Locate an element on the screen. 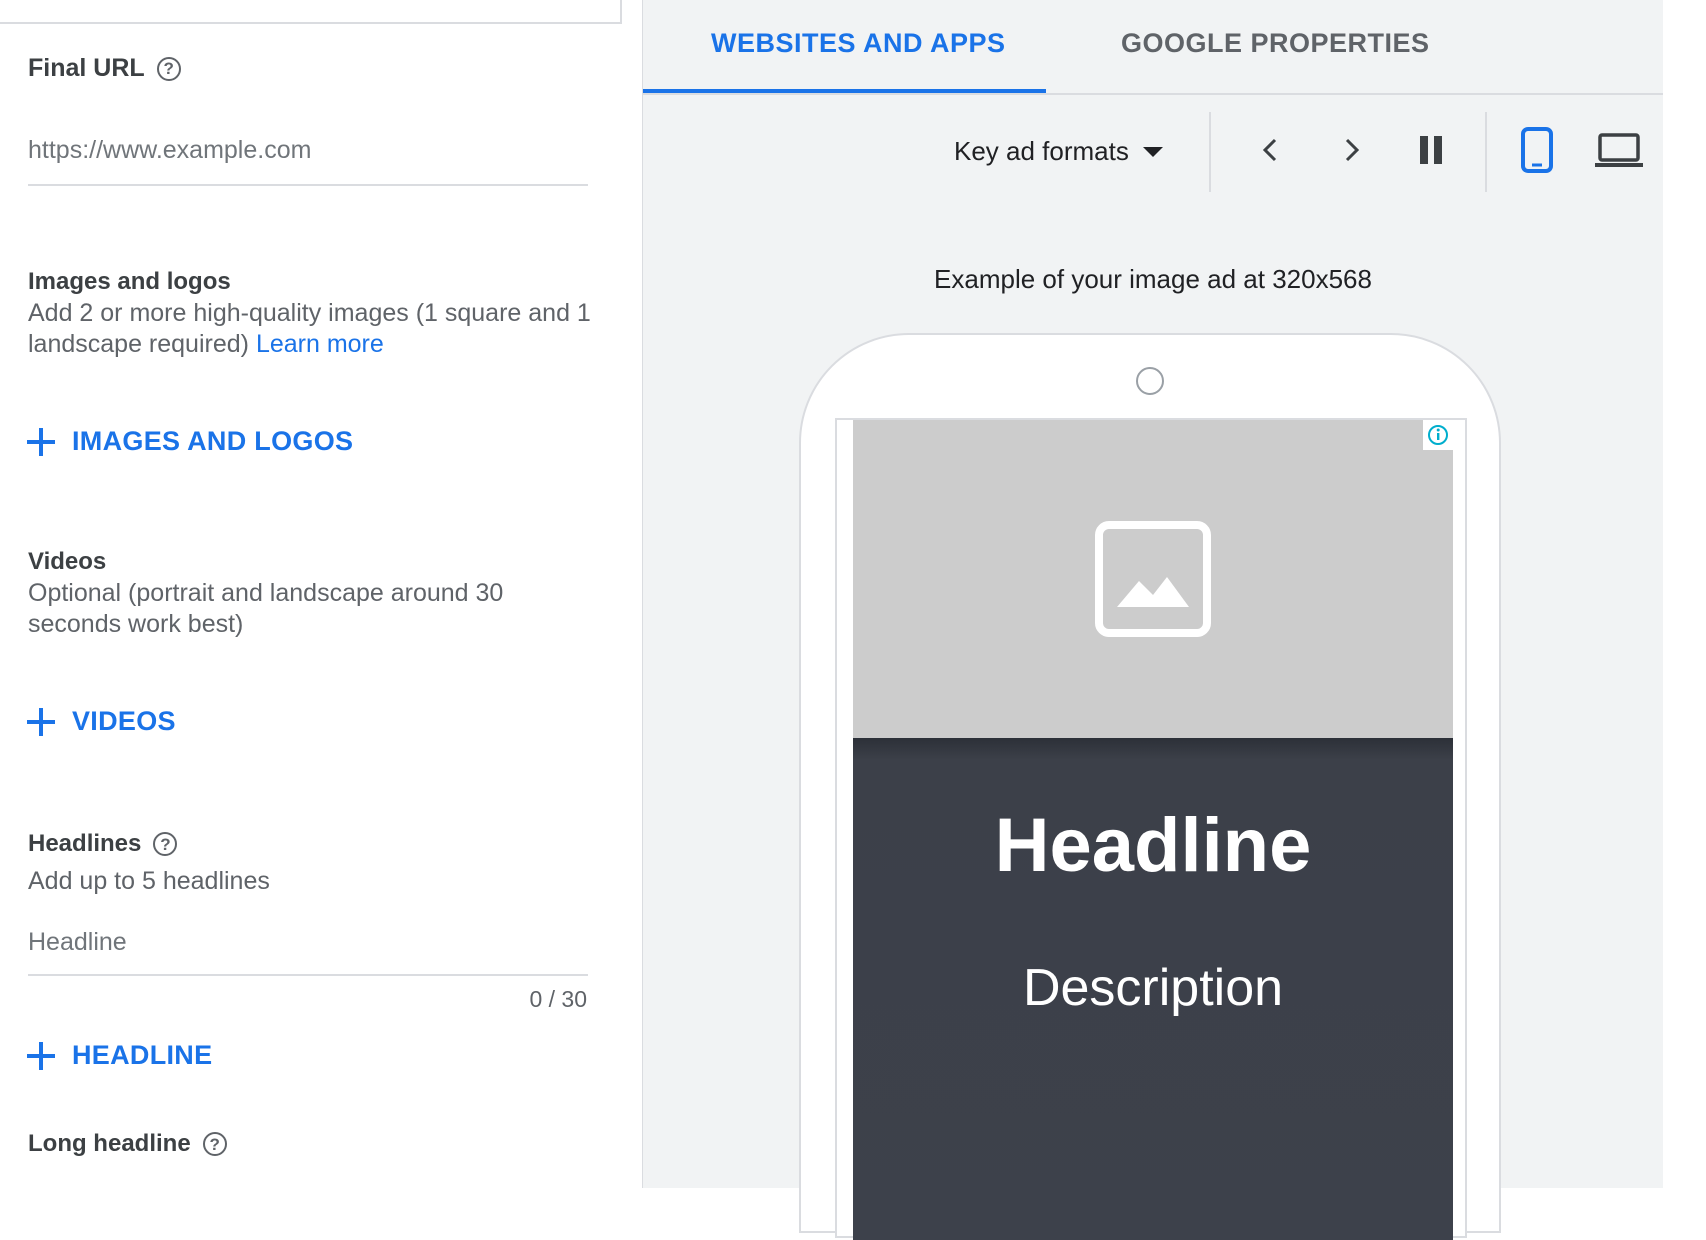  headline-char-counter: 0 / 30 is located at coordinates (558, 999).